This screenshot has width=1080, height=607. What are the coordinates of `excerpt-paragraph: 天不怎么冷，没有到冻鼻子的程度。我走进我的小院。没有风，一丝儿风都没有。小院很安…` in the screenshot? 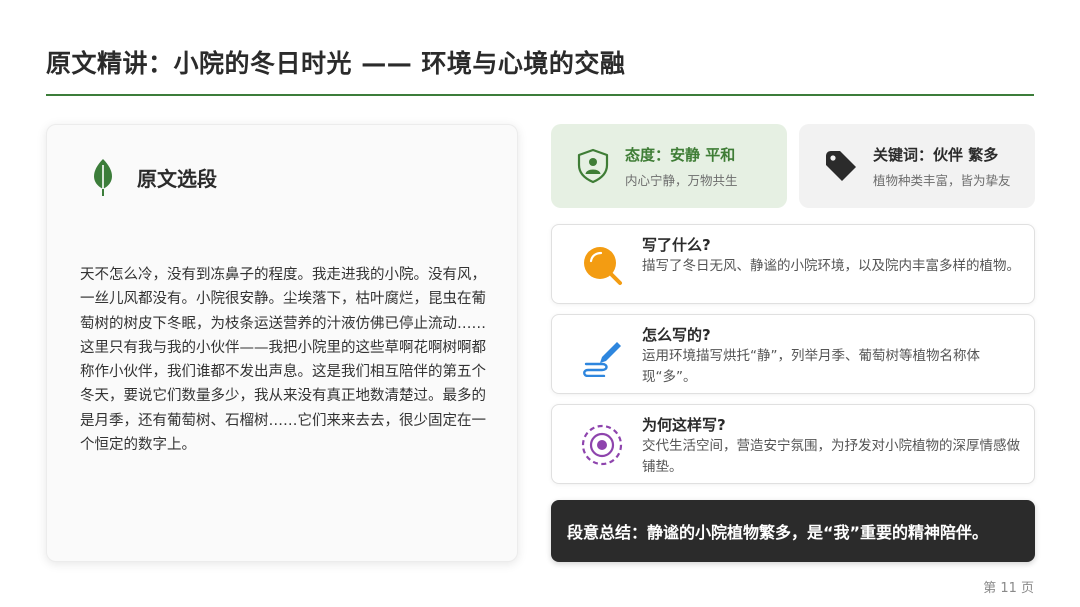 It's located at (283, 299).